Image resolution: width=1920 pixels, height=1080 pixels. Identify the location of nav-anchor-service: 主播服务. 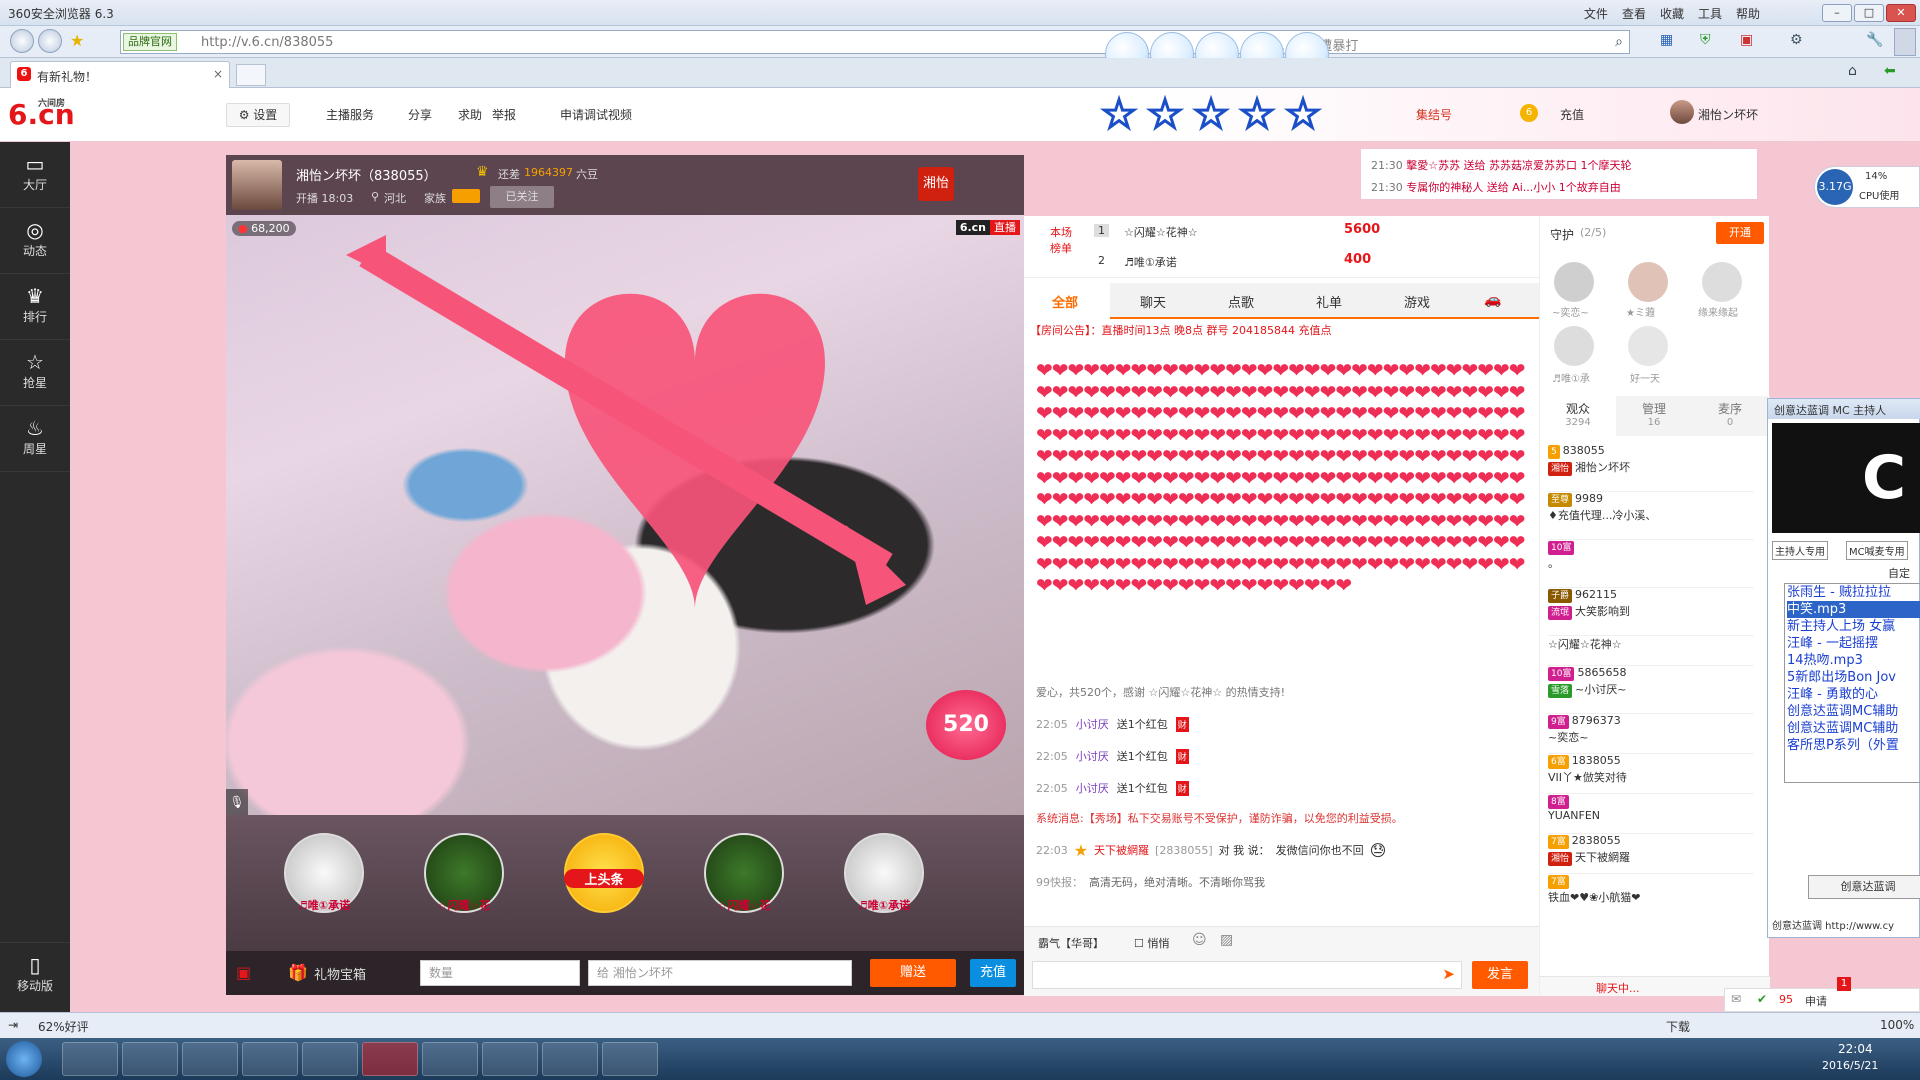
(350, 114).